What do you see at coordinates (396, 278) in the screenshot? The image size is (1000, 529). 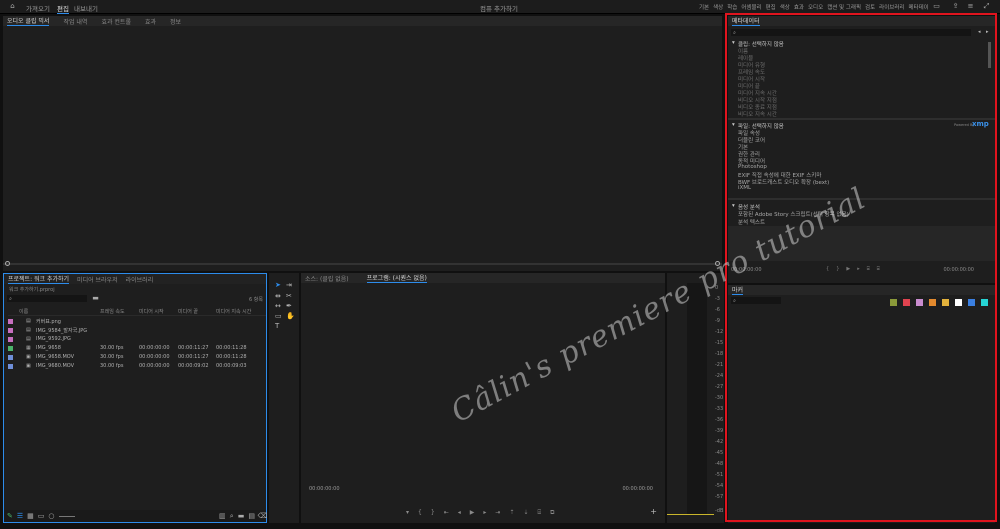 I see `tab-program: 프로그램: (시퀀스 없음)` at bounding box center [396, 278].